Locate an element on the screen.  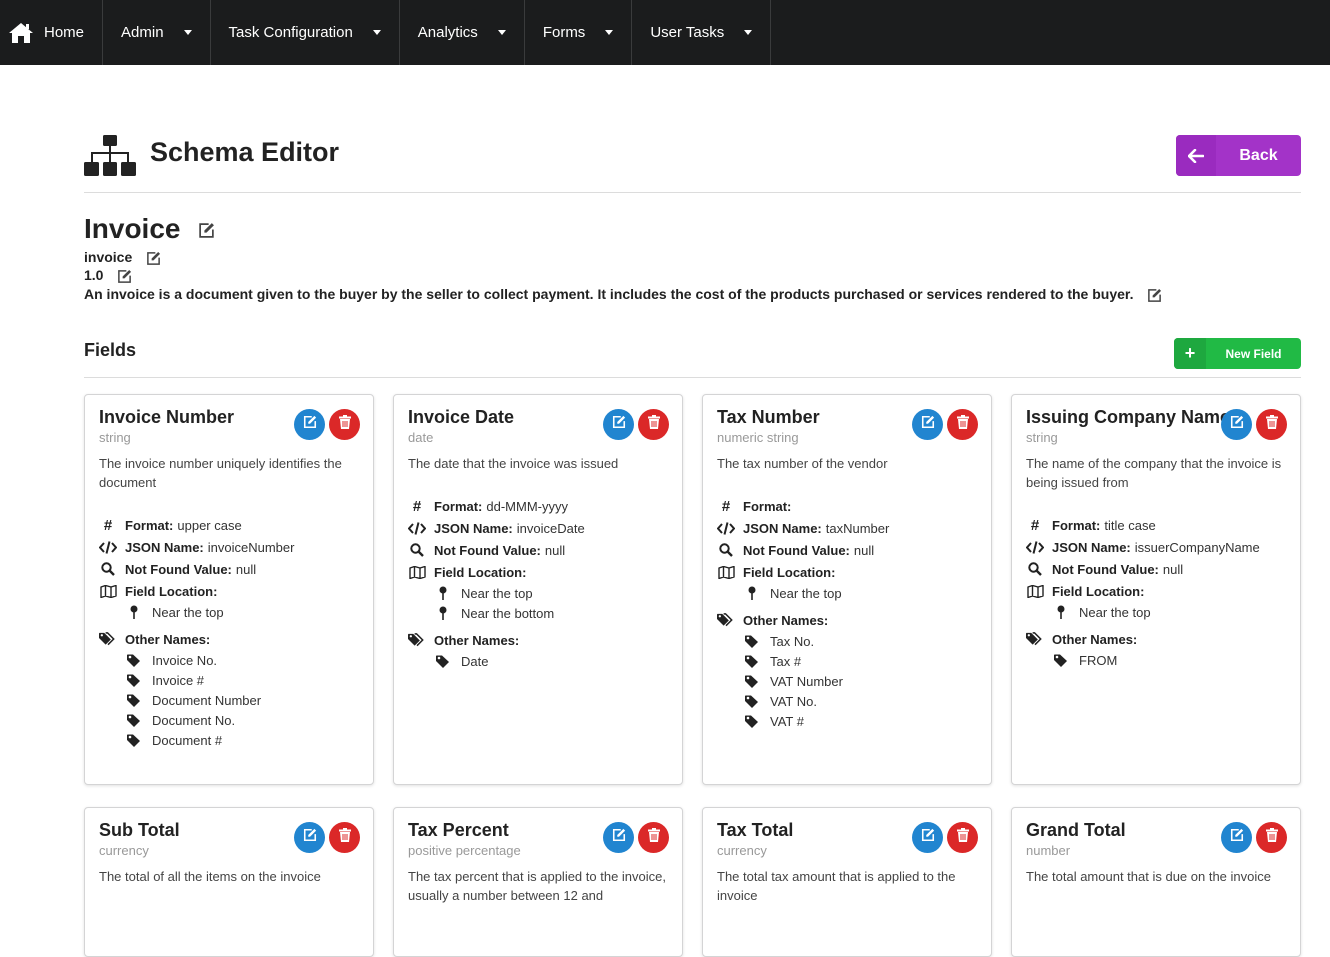
list-item: Date is located at coordinates (552, 661).